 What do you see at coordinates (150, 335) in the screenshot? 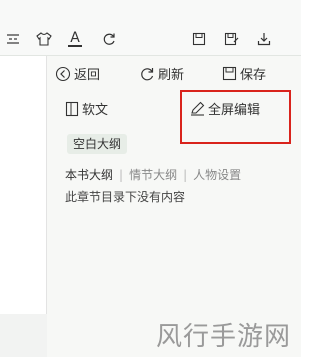
I see `watermark: 风行手游网` at bounding box center [150, 335].